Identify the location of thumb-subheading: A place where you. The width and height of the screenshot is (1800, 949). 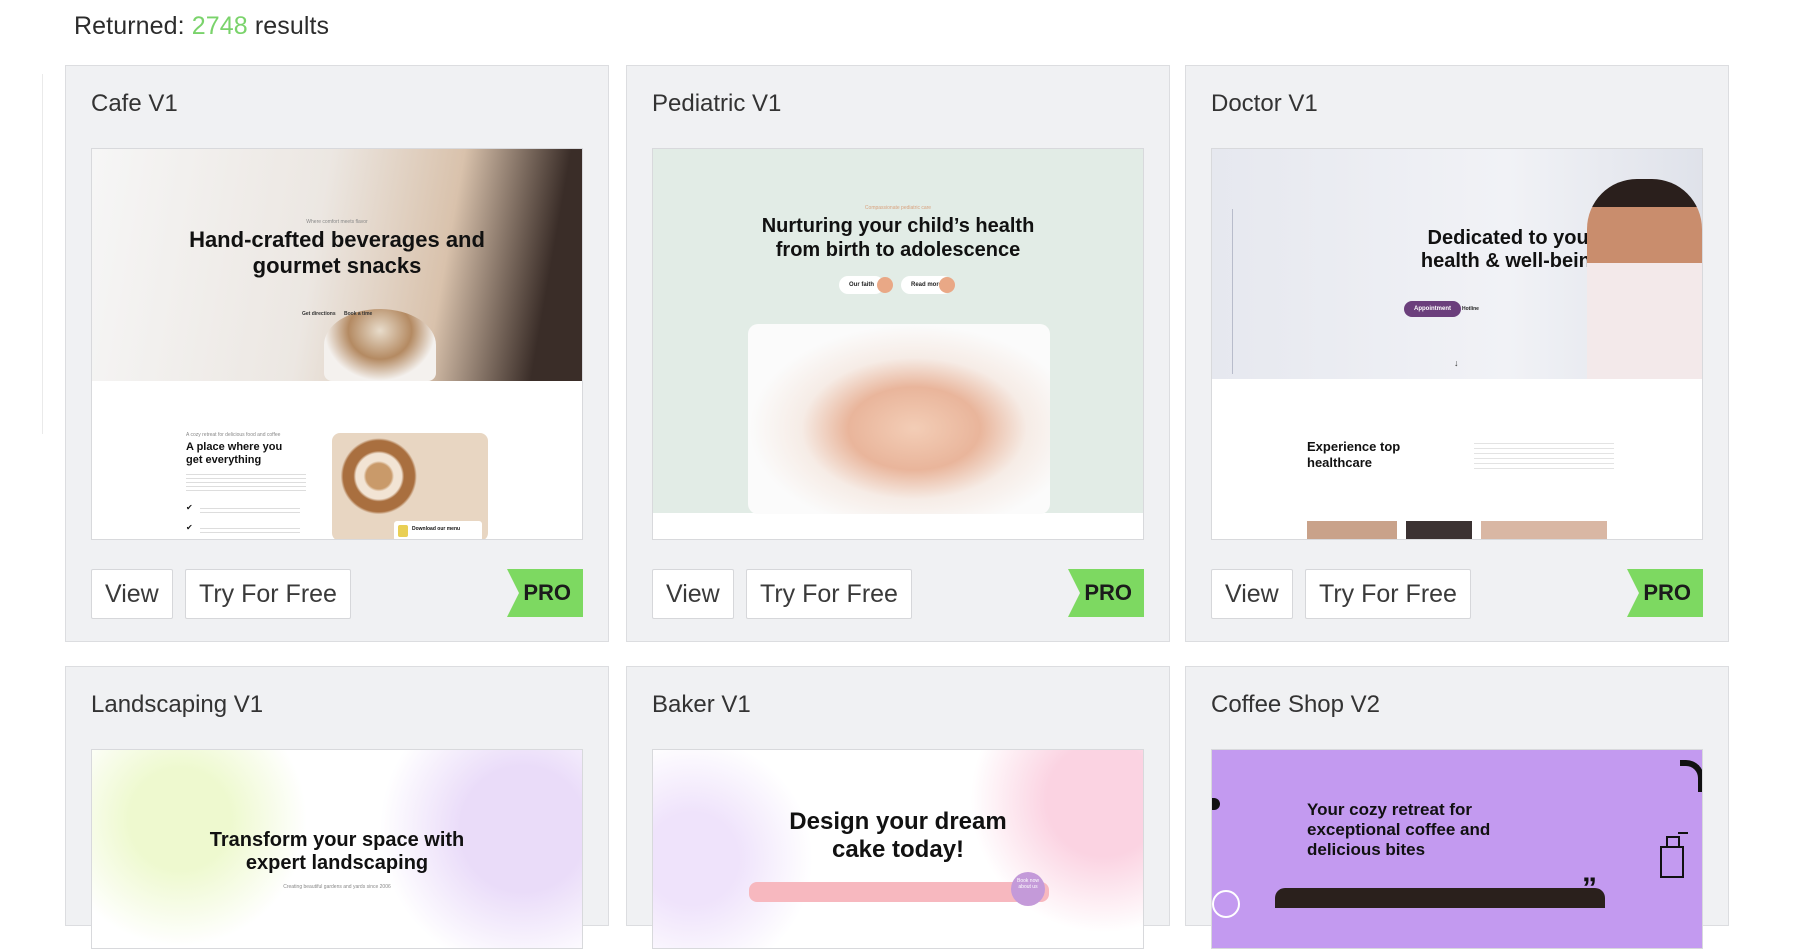
(234, 447).